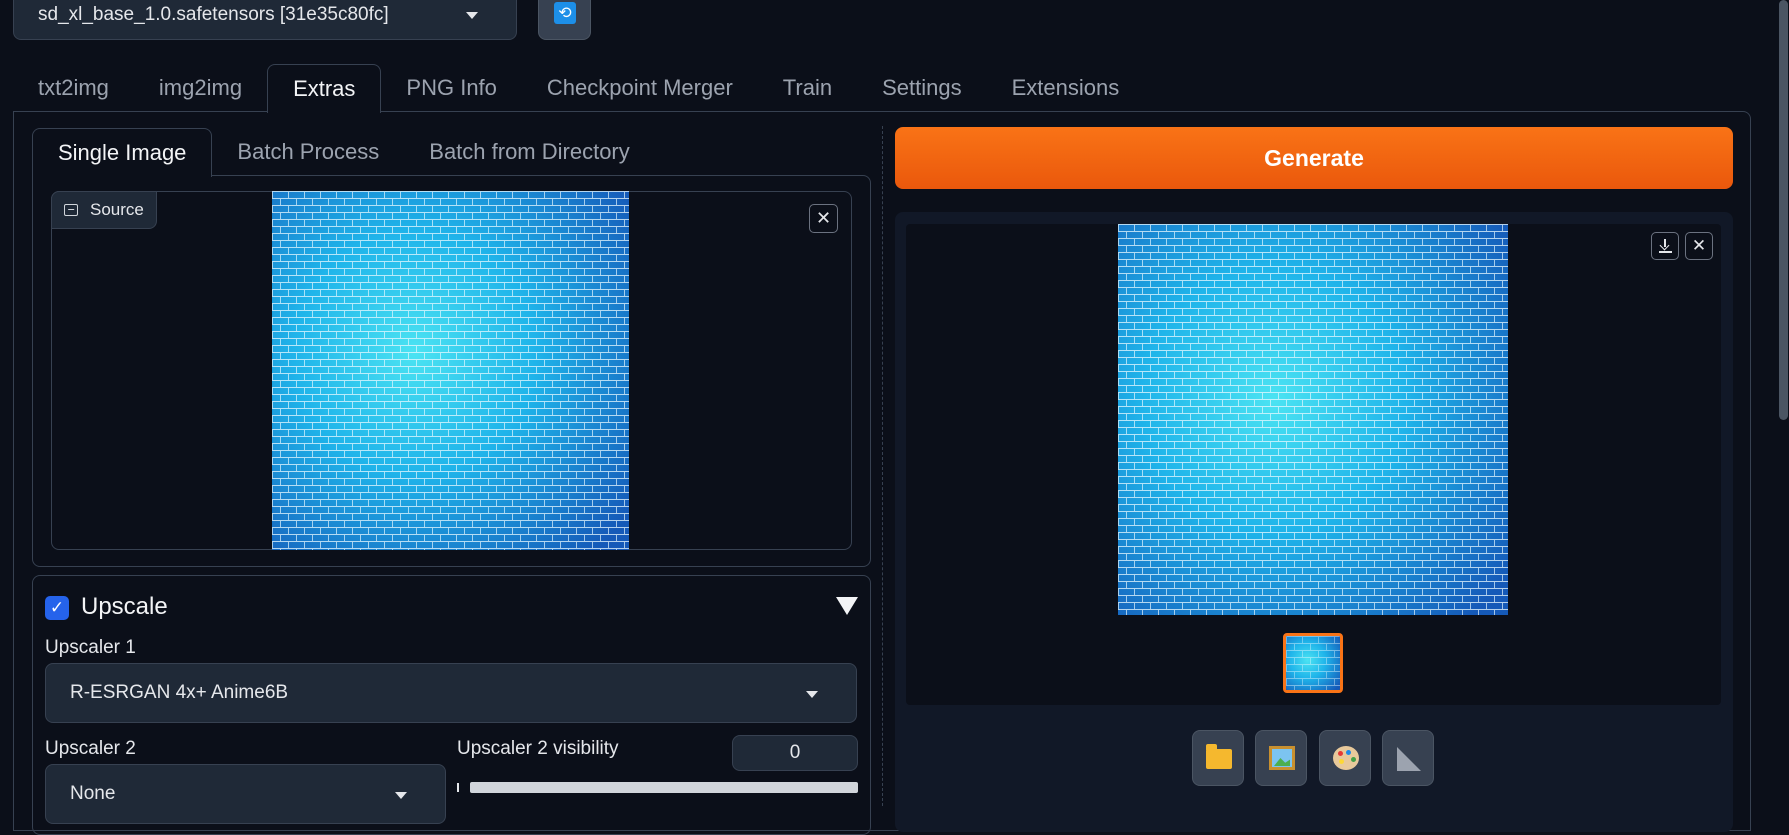 Image resolution: width=1789 pixels, height=835 pixels. Describe the element at coordinates (308, 152) in the screenshot. I see `tab-batch-process: Batch Process` at that location.